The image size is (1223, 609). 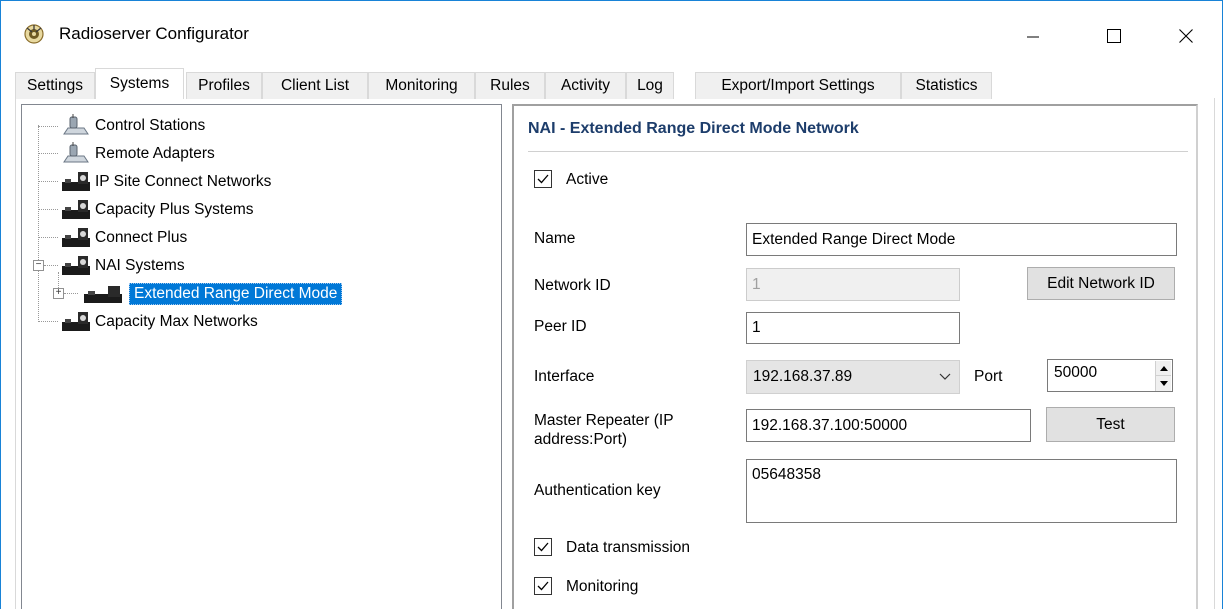 I want to click on tree-item-connect-plus: Connect Plus, so click(x=123, y=238).